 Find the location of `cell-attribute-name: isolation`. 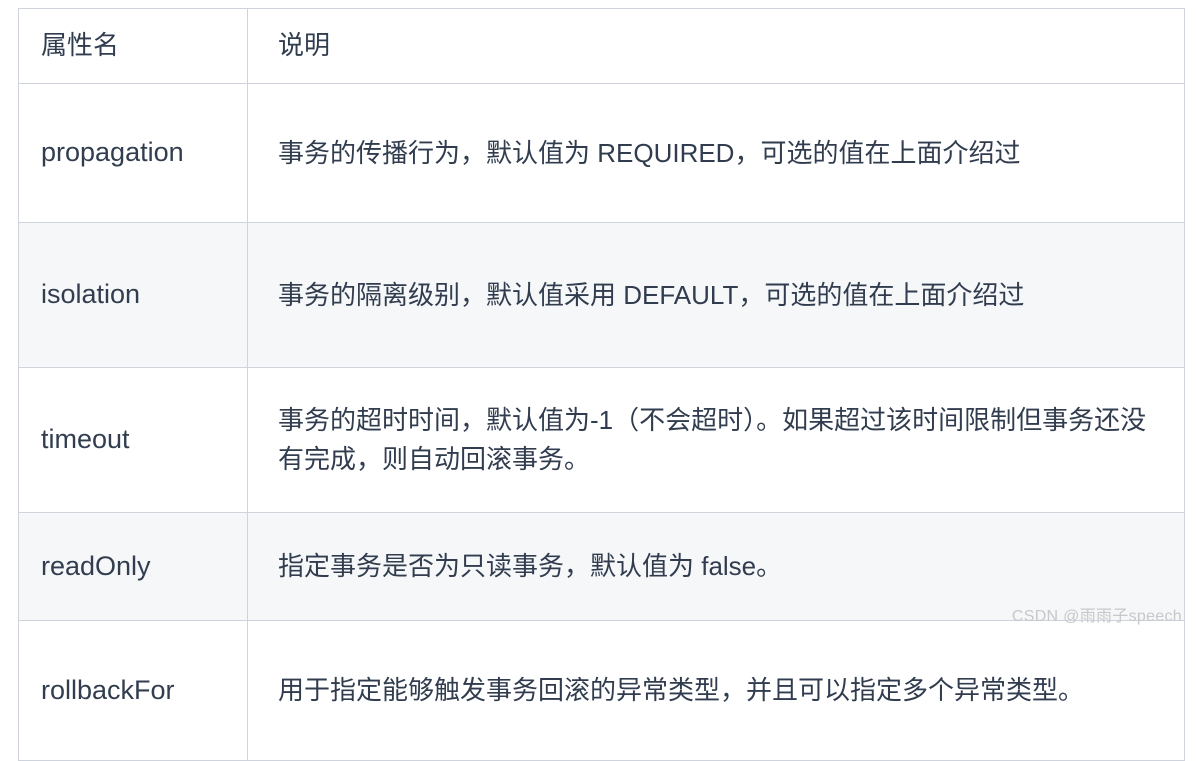

cell-attribute-name: isolation is located at coordinates (133, 295).